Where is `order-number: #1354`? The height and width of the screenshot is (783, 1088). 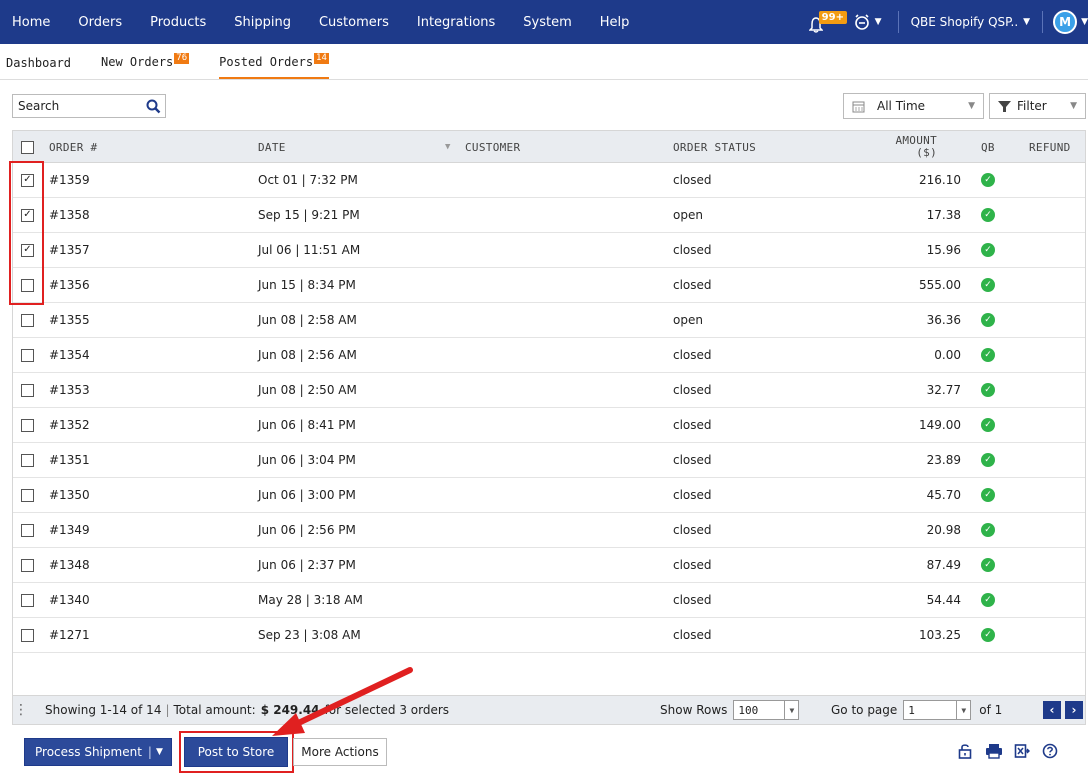
order-number: #1354 is located at coordinates (69, 355).